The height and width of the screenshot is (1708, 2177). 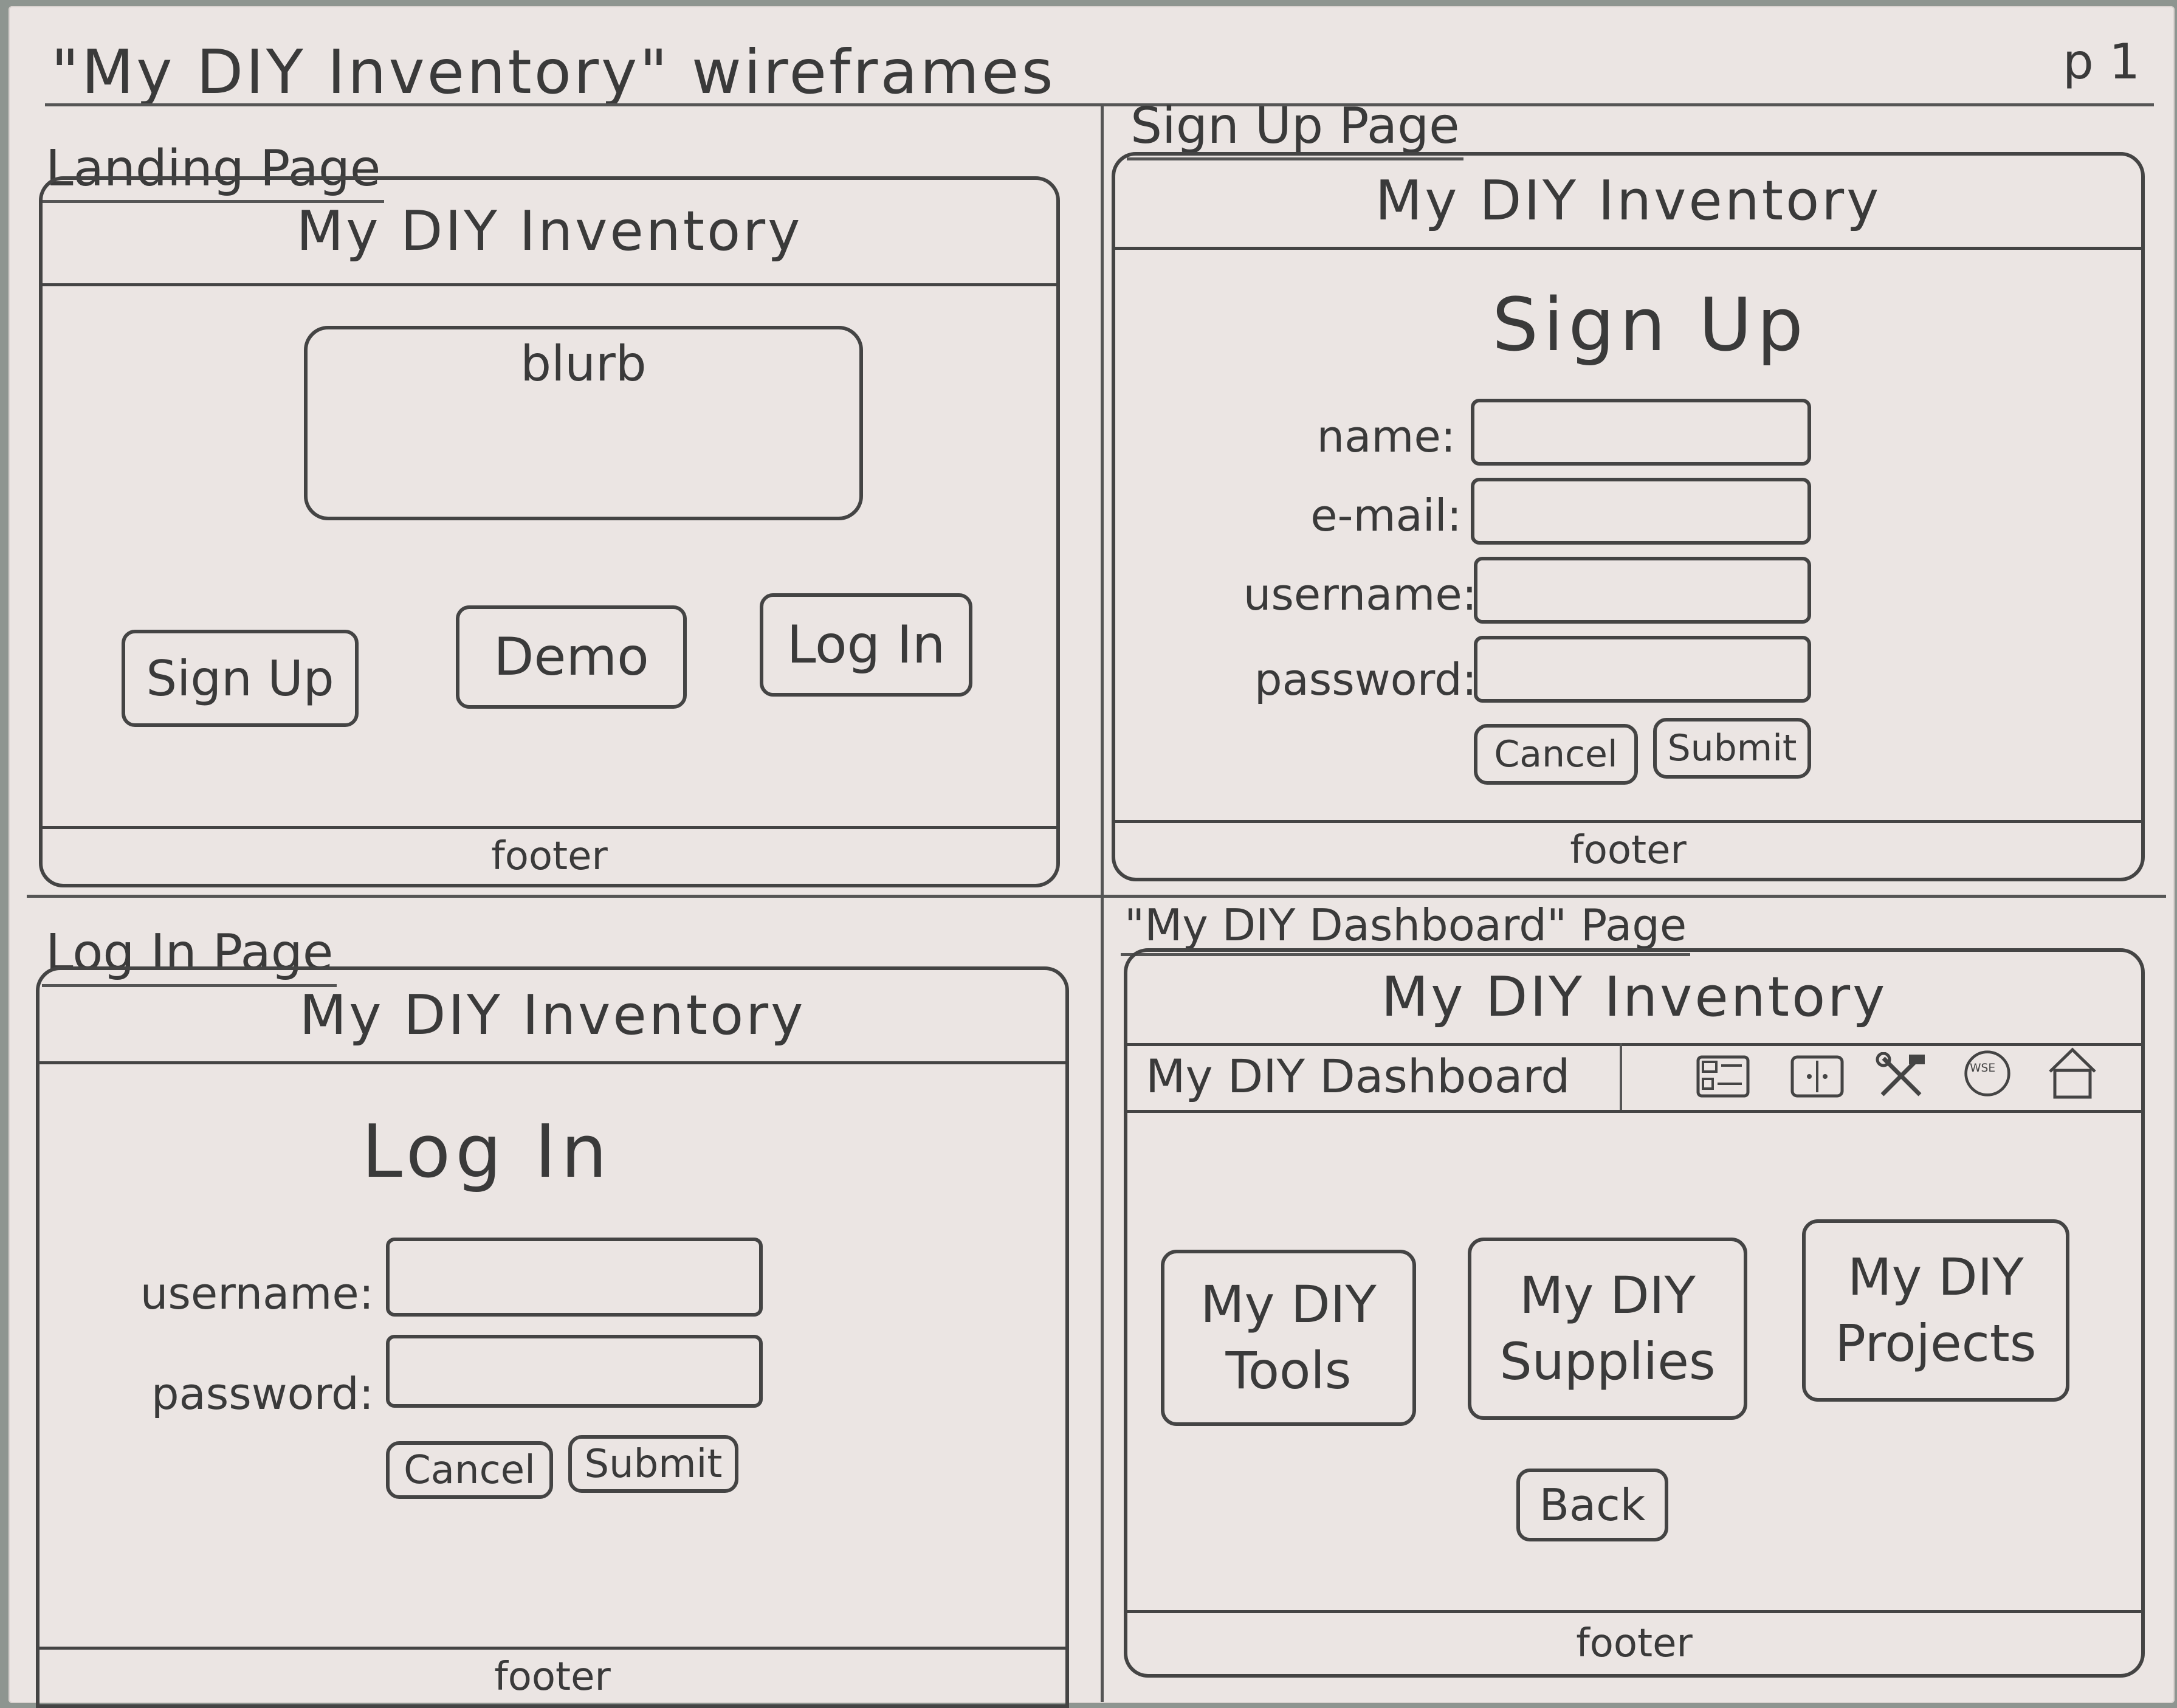 What do you see at coordinates (262, 1393) in the screenshot?
I see `login-password-label: password:` at bounding box center [262, 1393].